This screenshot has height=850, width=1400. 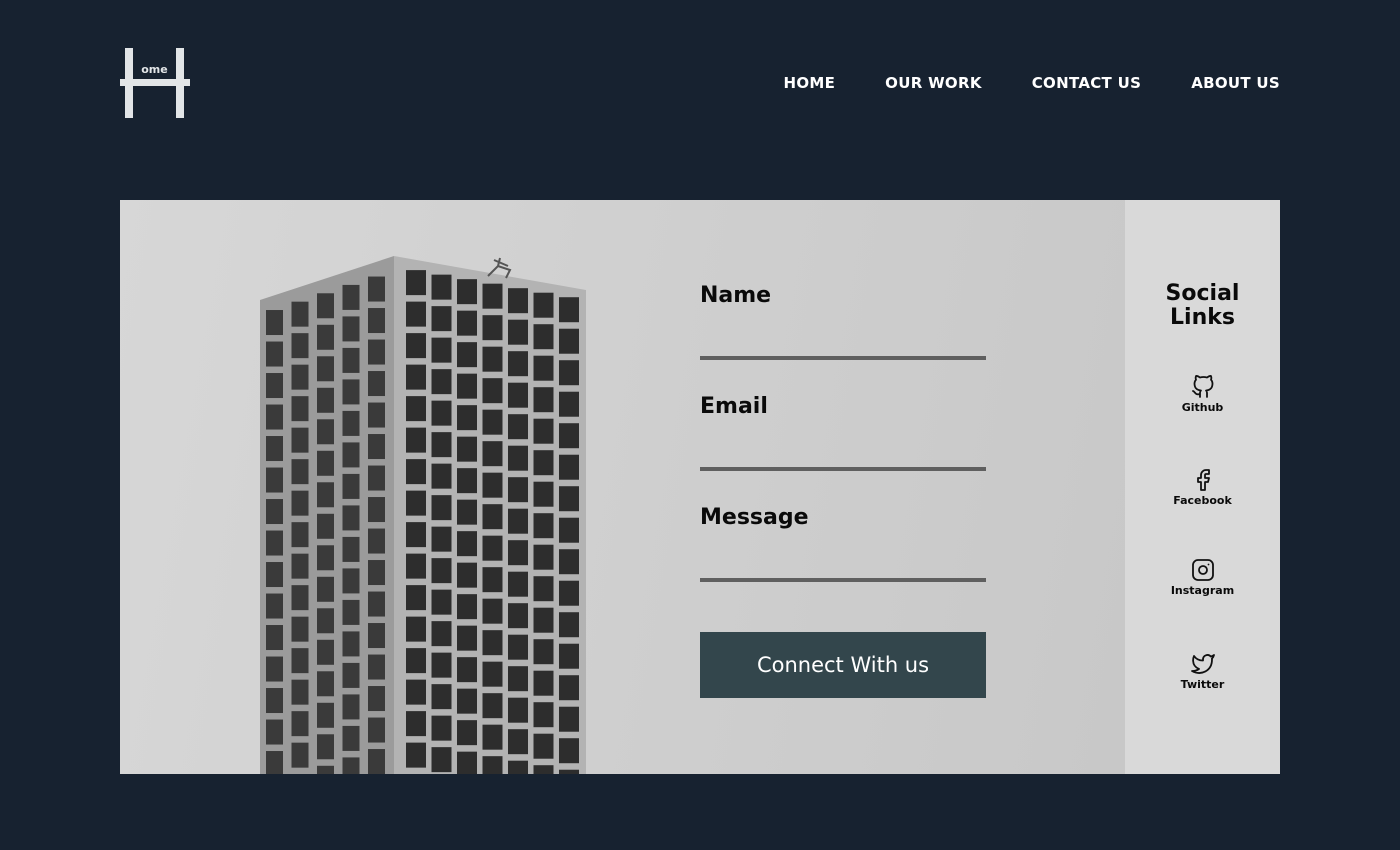 I want to click on logo-notch, so click(x=187, y=82).